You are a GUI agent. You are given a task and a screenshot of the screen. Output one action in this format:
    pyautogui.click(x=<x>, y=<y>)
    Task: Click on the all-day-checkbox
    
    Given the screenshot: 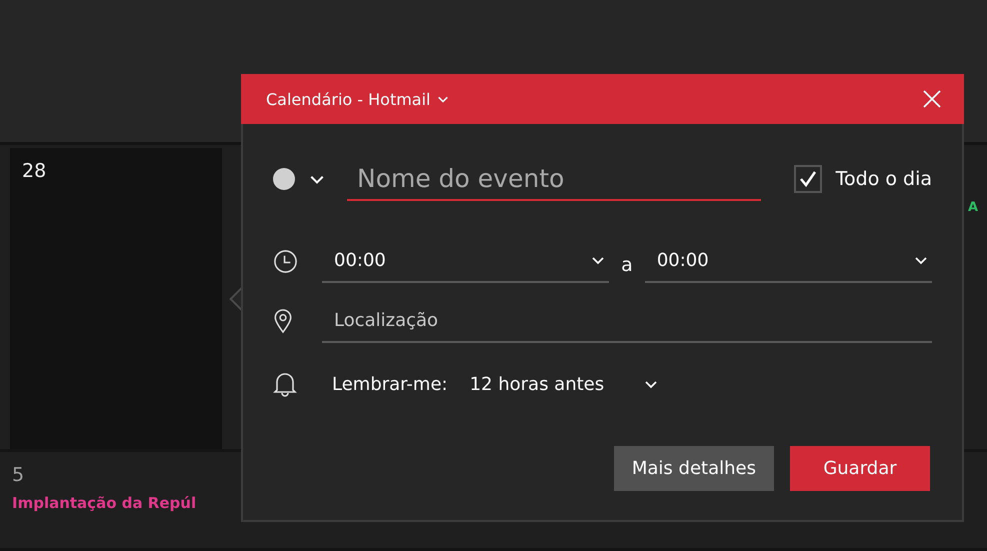 What is the action you would take?
    pyautogui.click(x=808, y=179)
    